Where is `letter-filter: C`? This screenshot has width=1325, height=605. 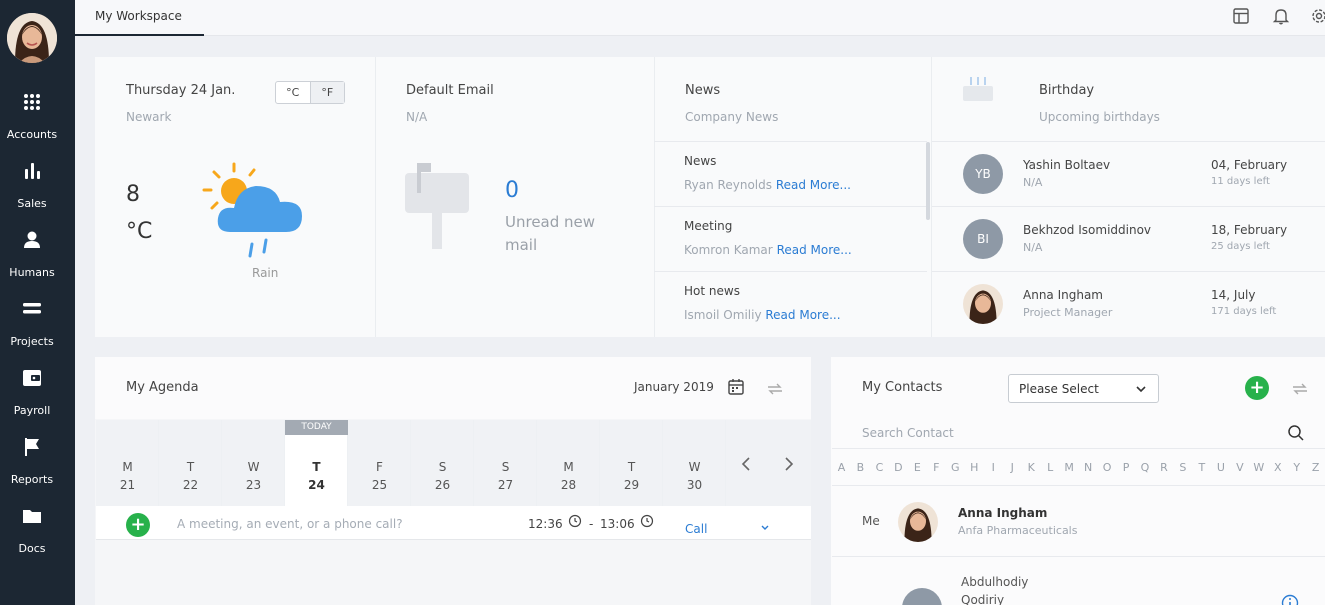
letter-filter: C is located at coordinates (879, 472).